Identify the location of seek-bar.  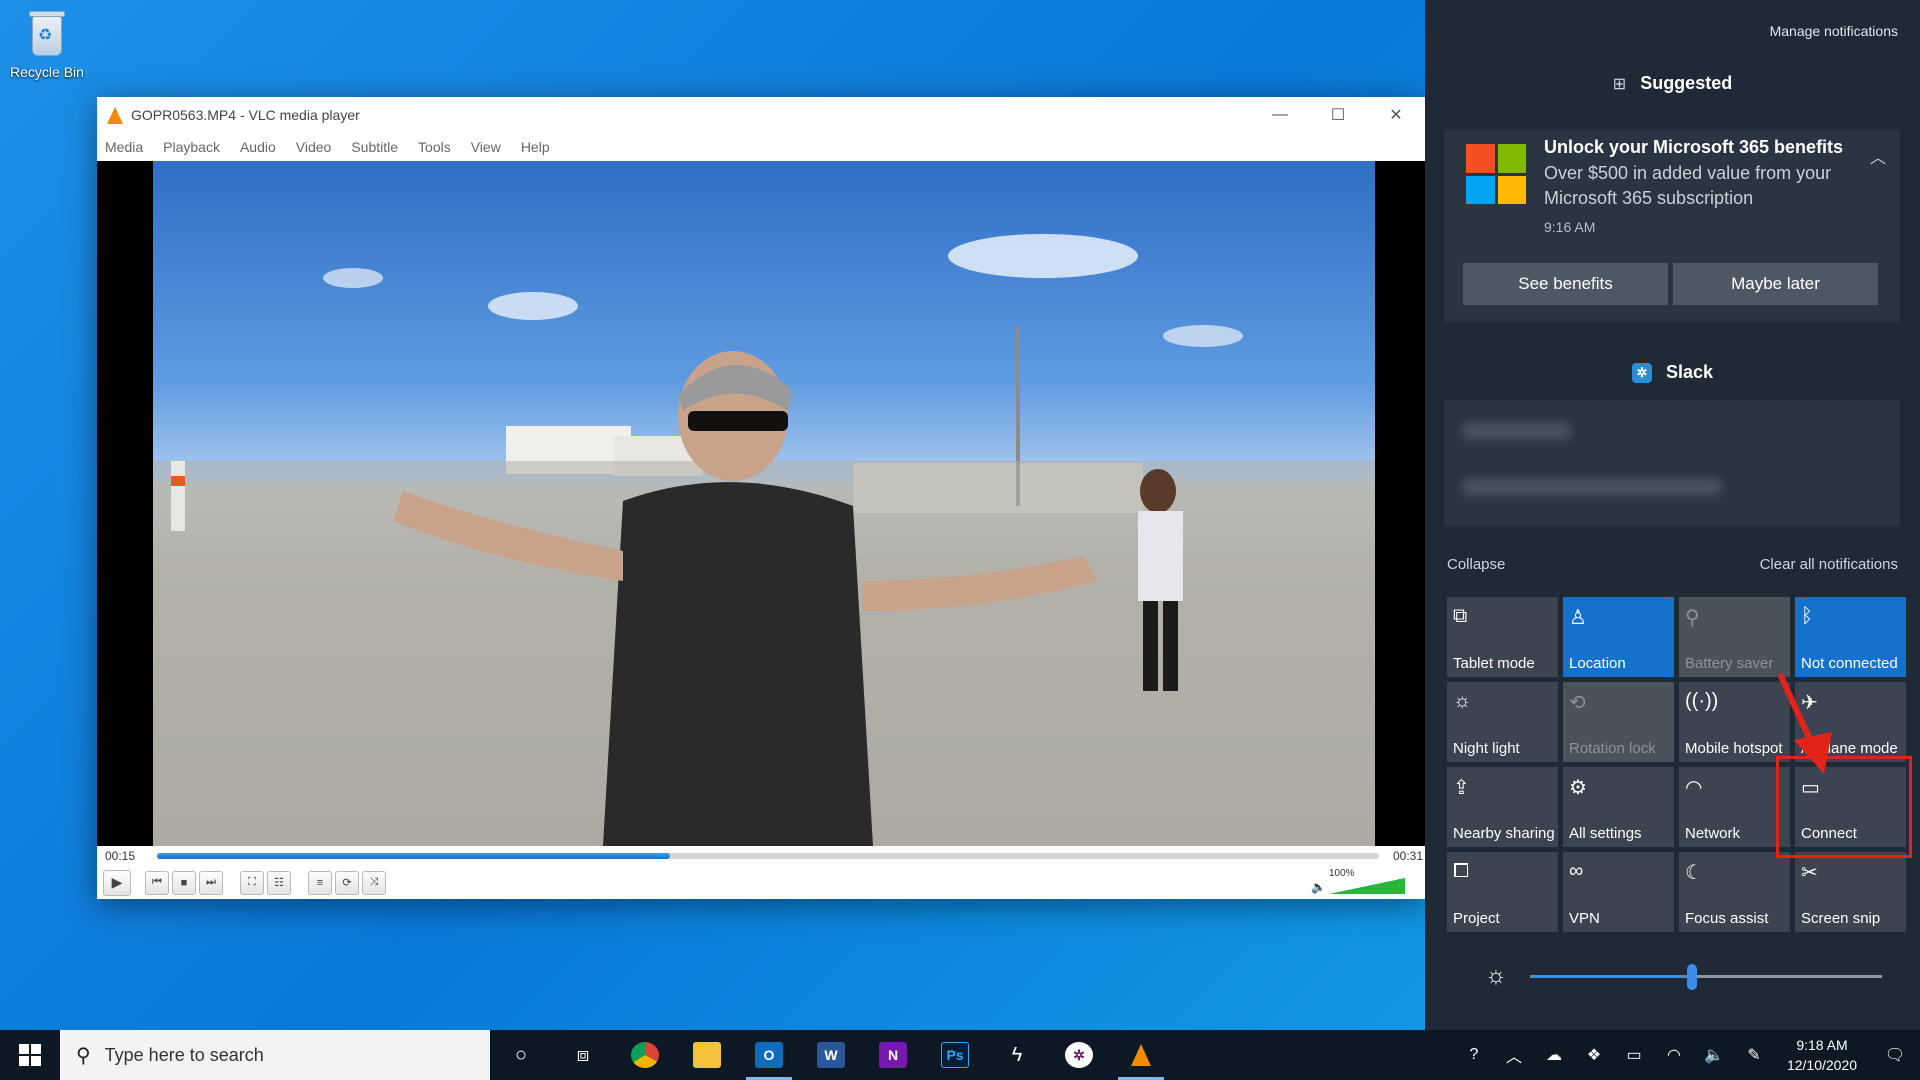
(768, 856).